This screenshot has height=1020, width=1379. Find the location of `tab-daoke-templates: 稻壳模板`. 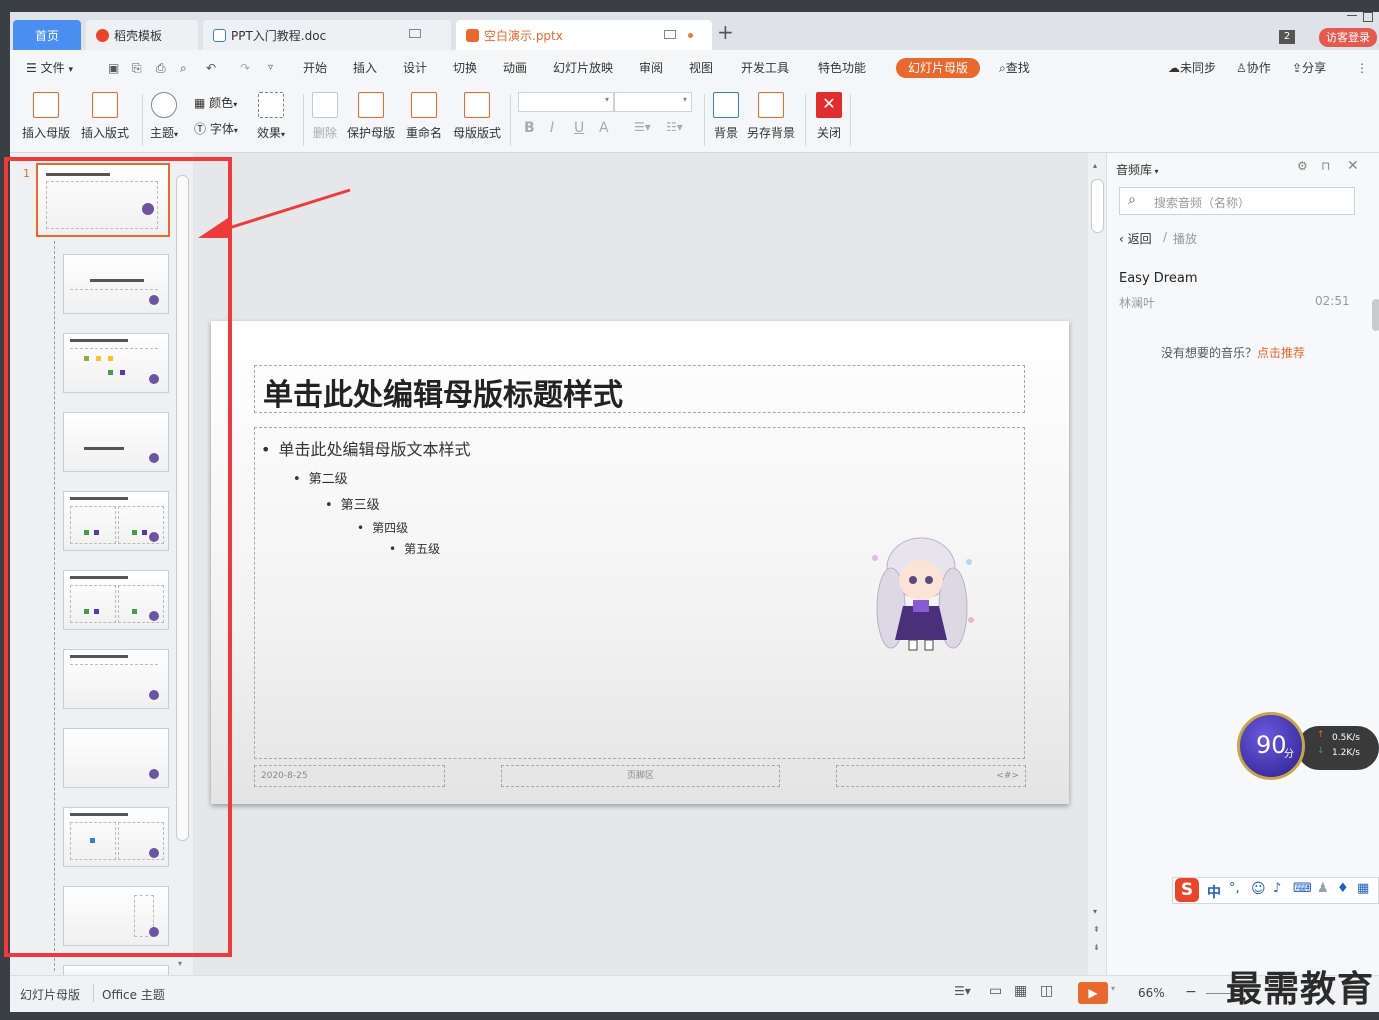

tab-daoke-templates: 稻壳模板 is located at coordinates (142, 35).